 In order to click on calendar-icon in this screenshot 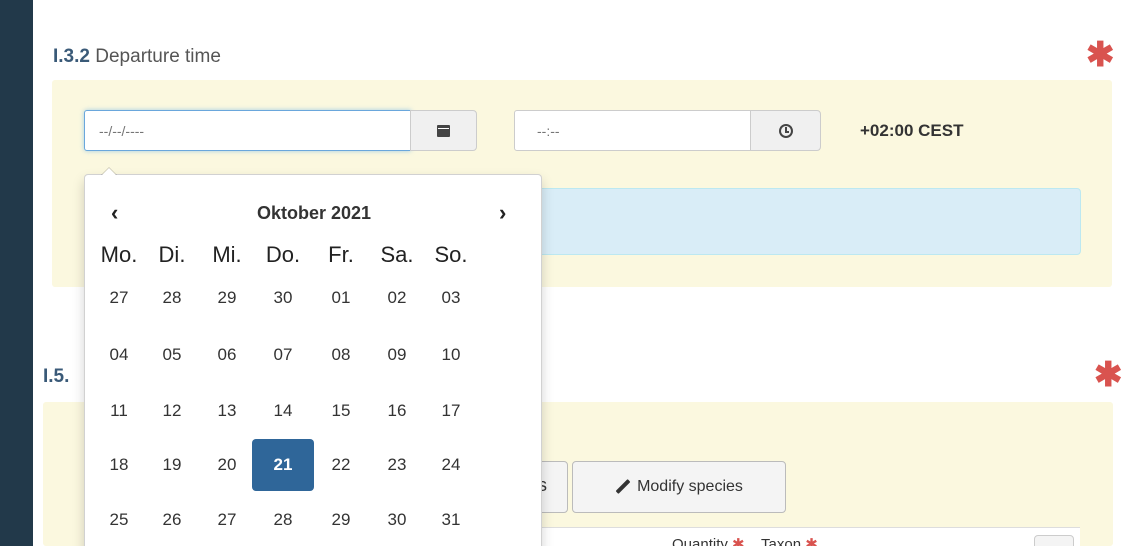, I will do `click(443, 130)`.